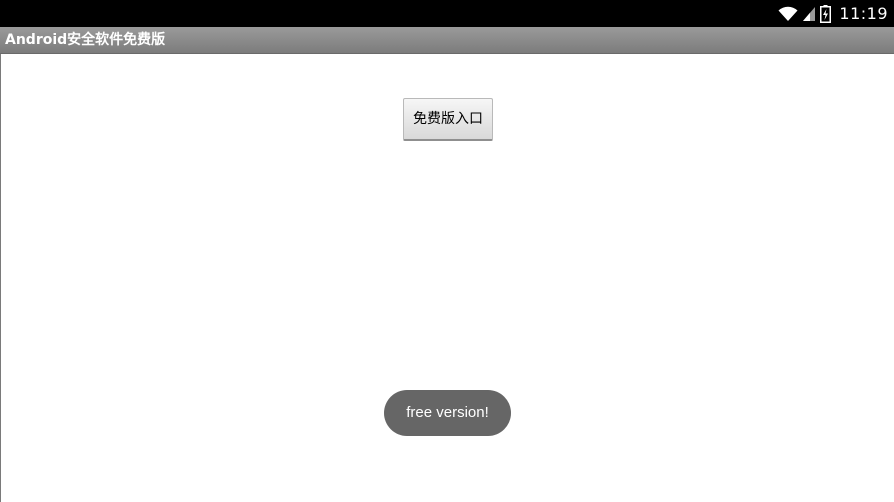  I want to click on toast-message: free version!, so click(447, 413).